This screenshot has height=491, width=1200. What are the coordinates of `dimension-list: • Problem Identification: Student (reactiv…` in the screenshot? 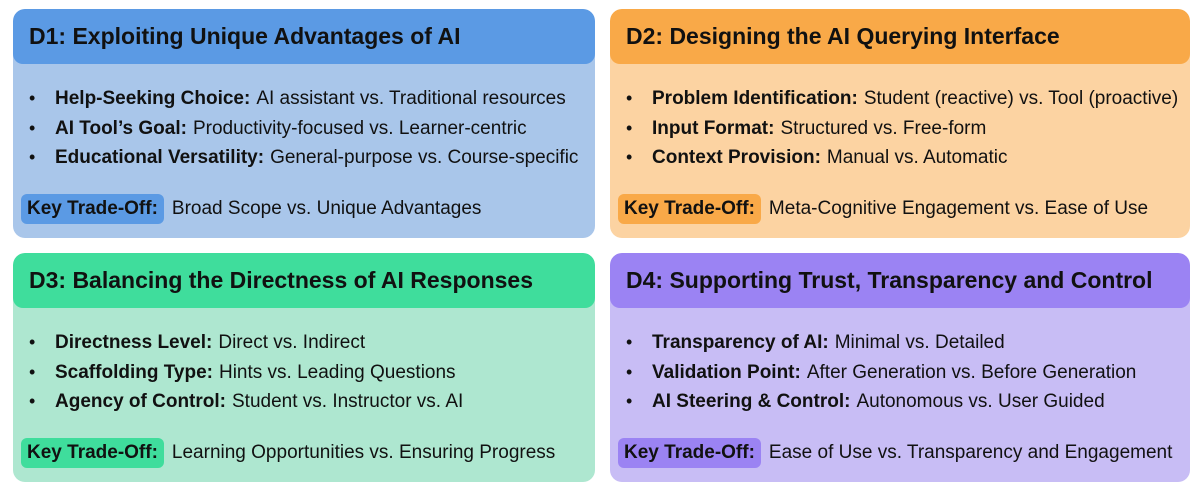 It's located at (902, 128).